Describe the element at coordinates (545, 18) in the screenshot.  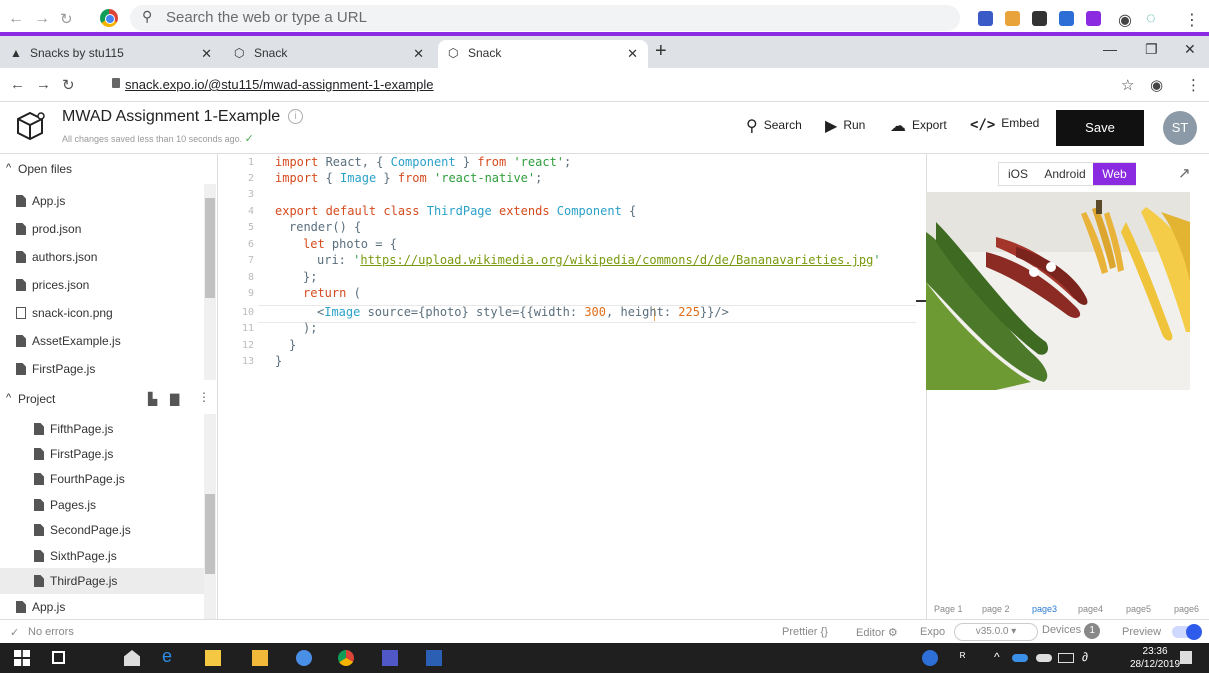
I see `omnibox-search: ⚲ Search the web or type a URL` at that location.